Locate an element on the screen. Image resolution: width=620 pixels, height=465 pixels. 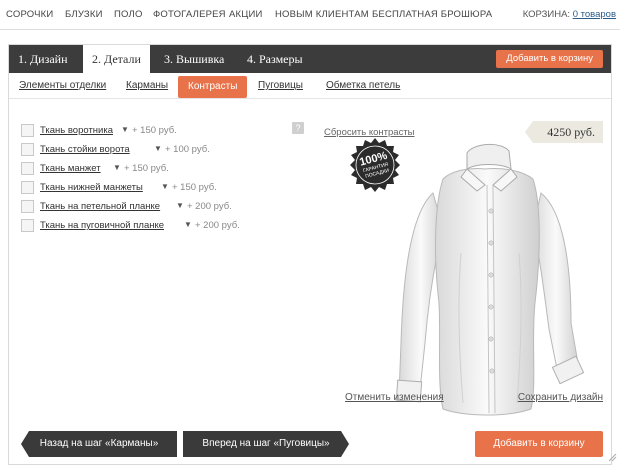
nav-item-shirts: СОРОЧКИ is located at coordinates (29, 14).